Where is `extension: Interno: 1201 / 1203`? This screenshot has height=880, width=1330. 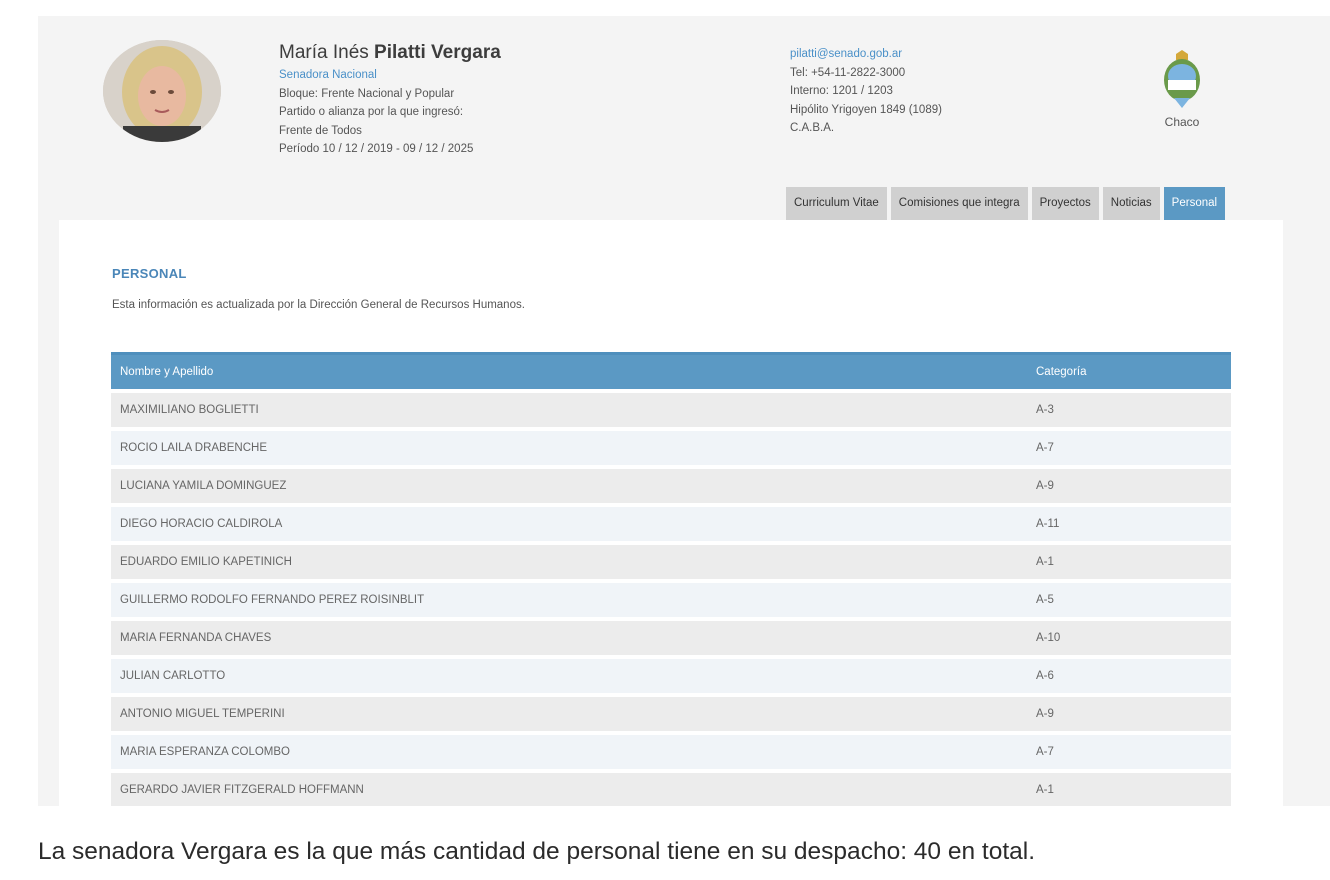
extension: Interno: 1201 / 1203 is located at coordinates (841, 91).